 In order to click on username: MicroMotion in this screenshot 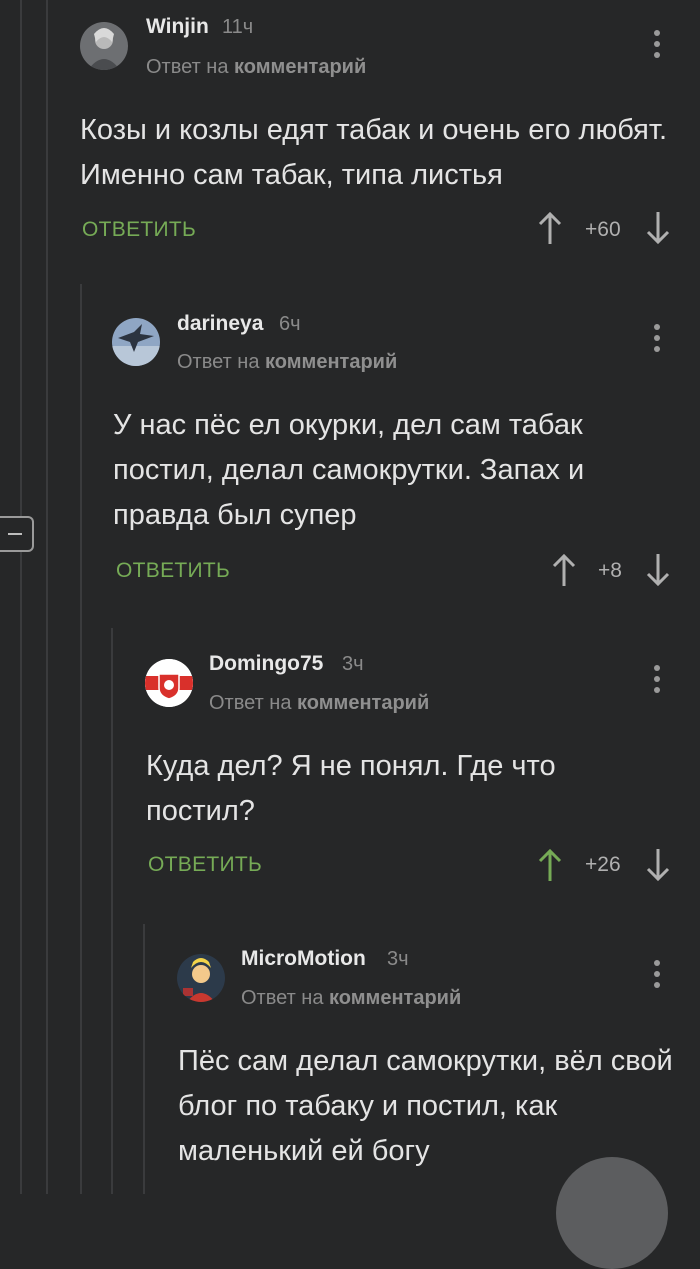, I will do `click(303, 959)`.